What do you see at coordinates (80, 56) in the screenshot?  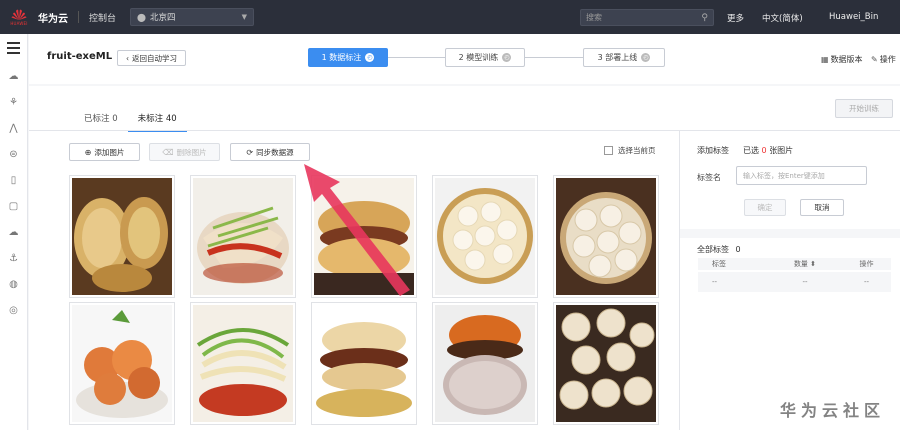 I see `project-title: fruit-exeML` at bounding box center [80, 56].